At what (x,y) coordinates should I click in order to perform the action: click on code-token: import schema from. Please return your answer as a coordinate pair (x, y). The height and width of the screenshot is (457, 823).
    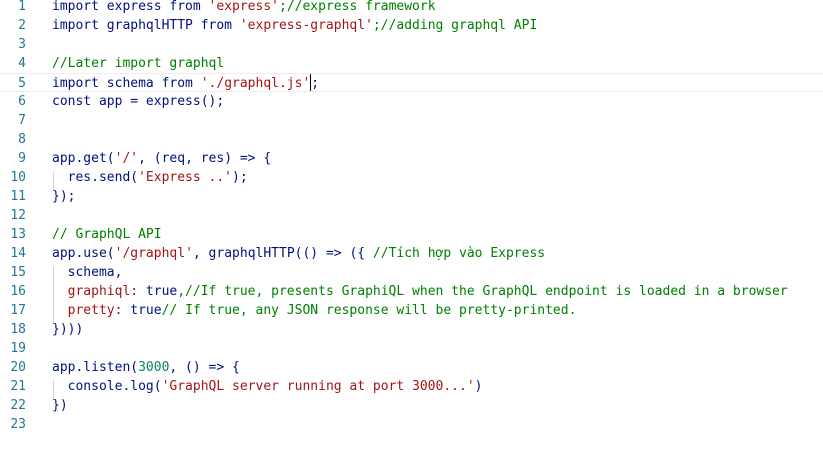
    Looking at the image, I should click on (126, 83).